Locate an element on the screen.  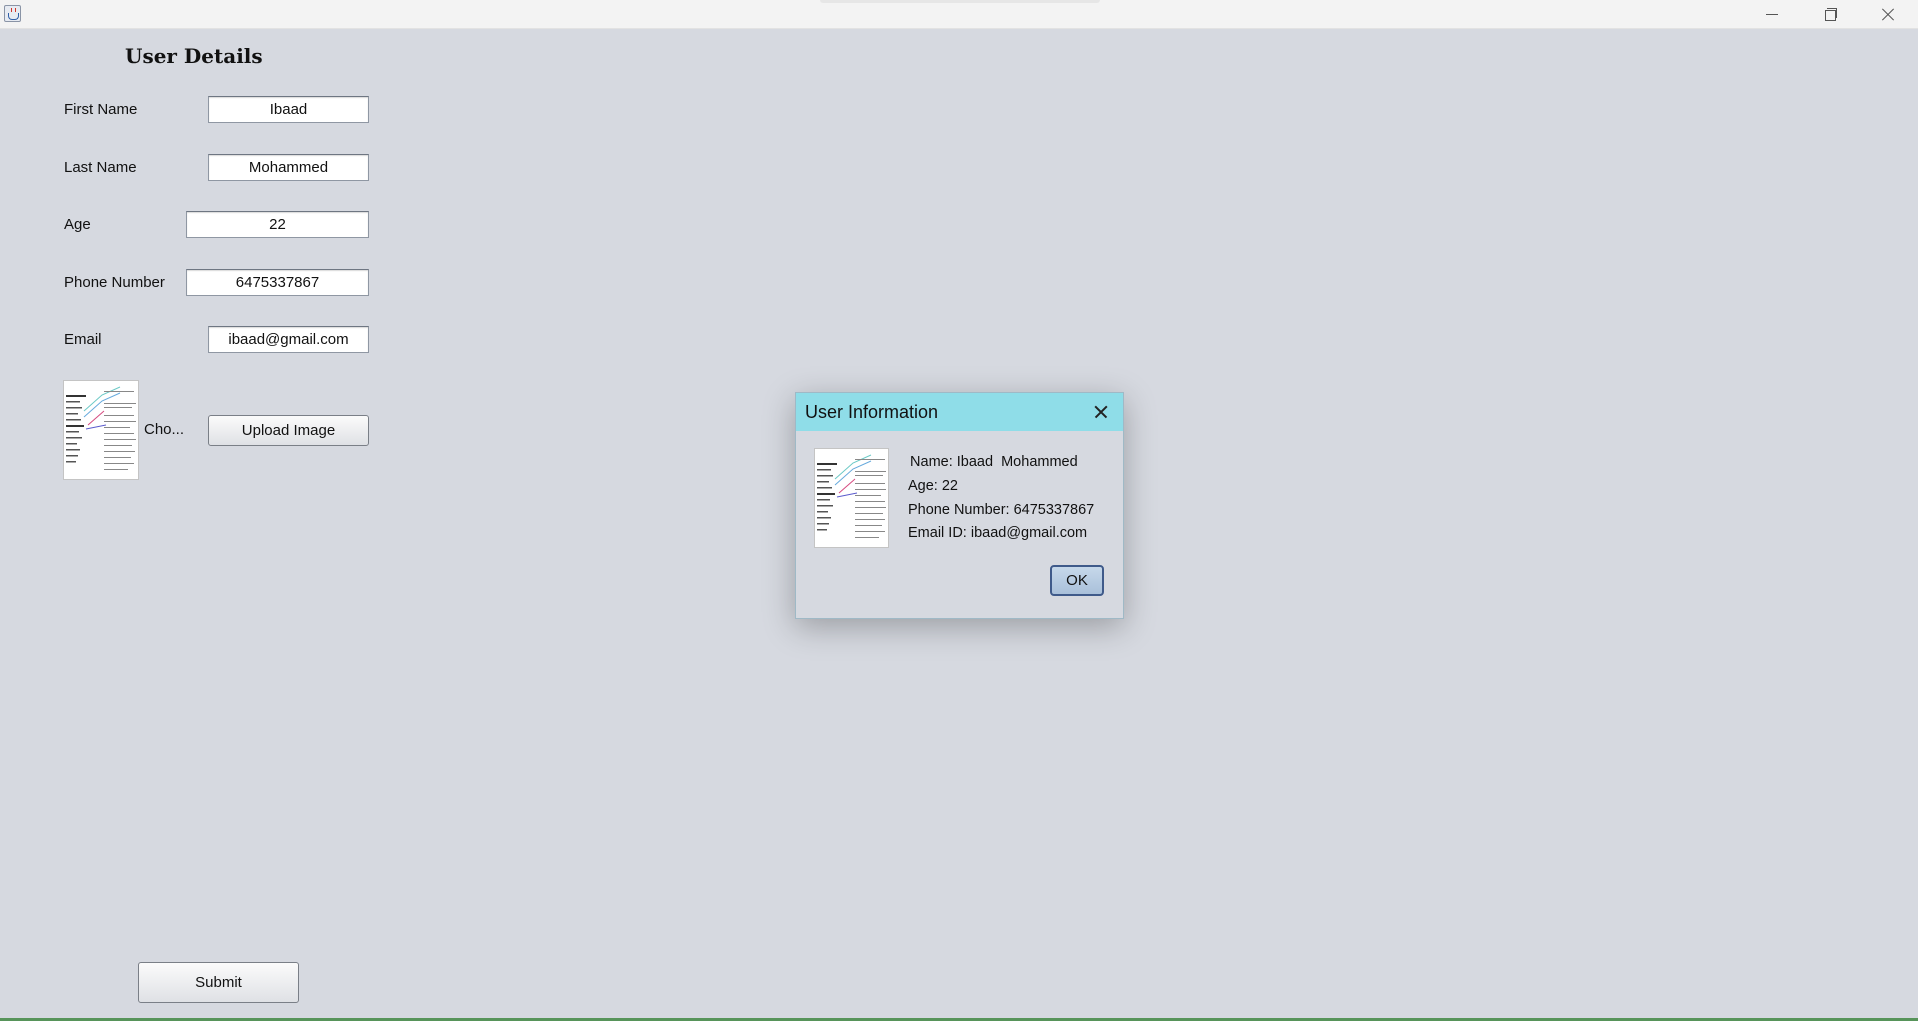
dialog-age-line: Age: 22 is located at coordinates (933, 486).